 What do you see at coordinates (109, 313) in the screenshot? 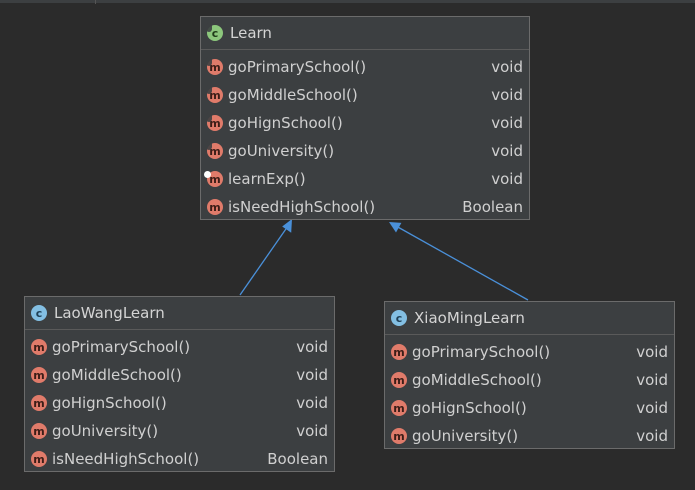
I see `class-name: LaoWangLearn` at bounding box center [109, 313].